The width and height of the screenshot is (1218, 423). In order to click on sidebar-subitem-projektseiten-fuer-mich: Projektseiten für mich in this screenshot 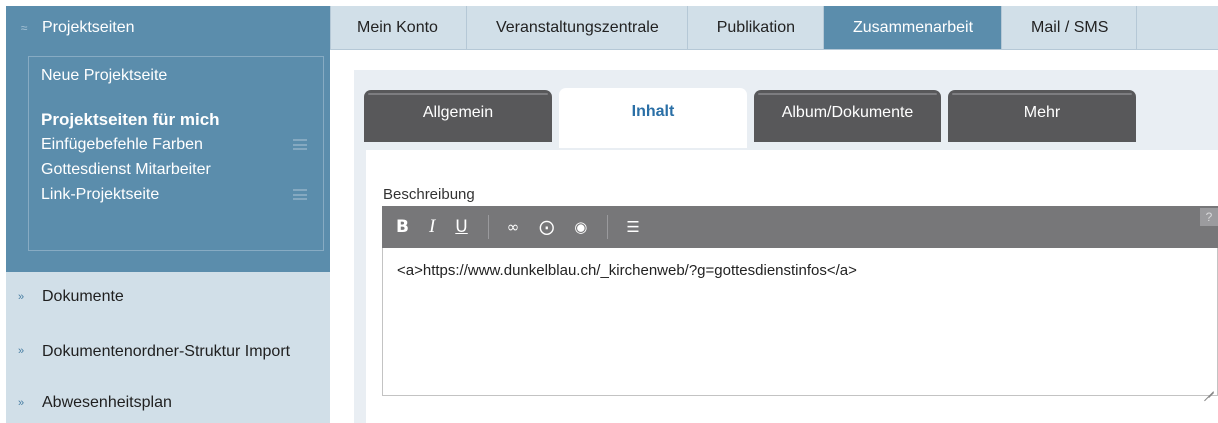, I will do `click(182, 119)`.